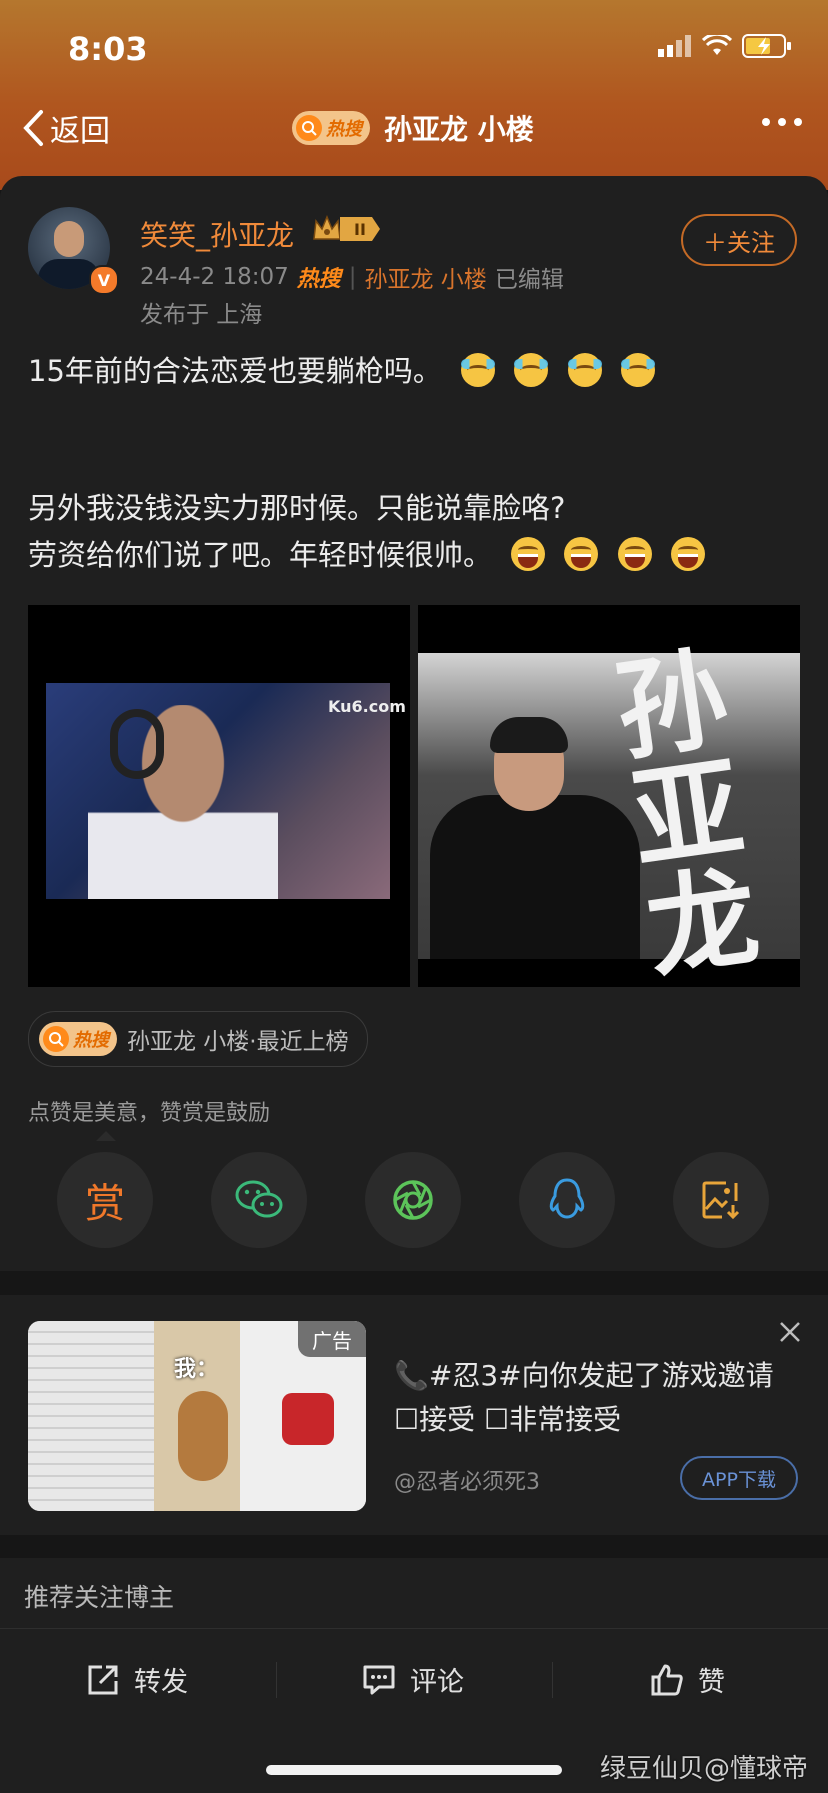 The height and width of the screenshot is (1793, 828). Describe the element at coordinates (711, 1682) in the screenshot. I see `like-label: 赞` at that location.